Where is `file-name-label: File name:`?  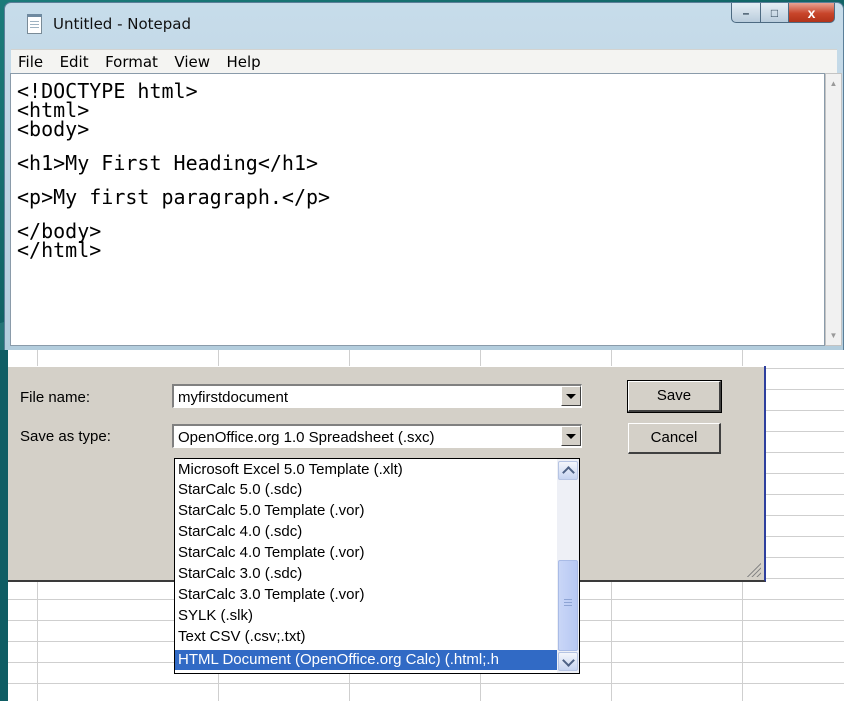
file-name-label: File name: is located at coordinates (55, 397).